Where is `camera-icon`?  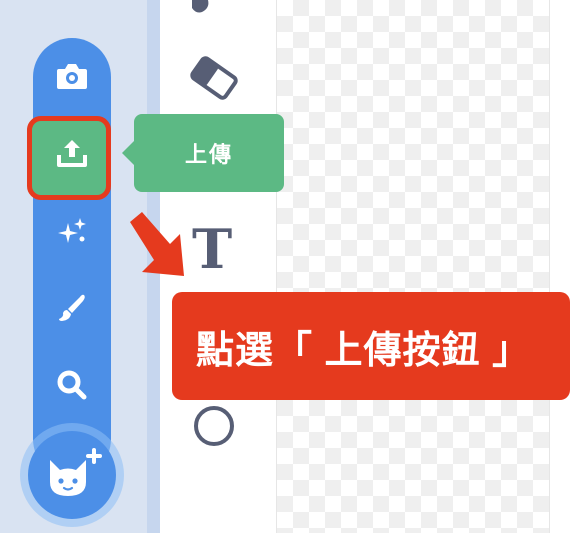
camera-icon is located at coordinates (72, 76).